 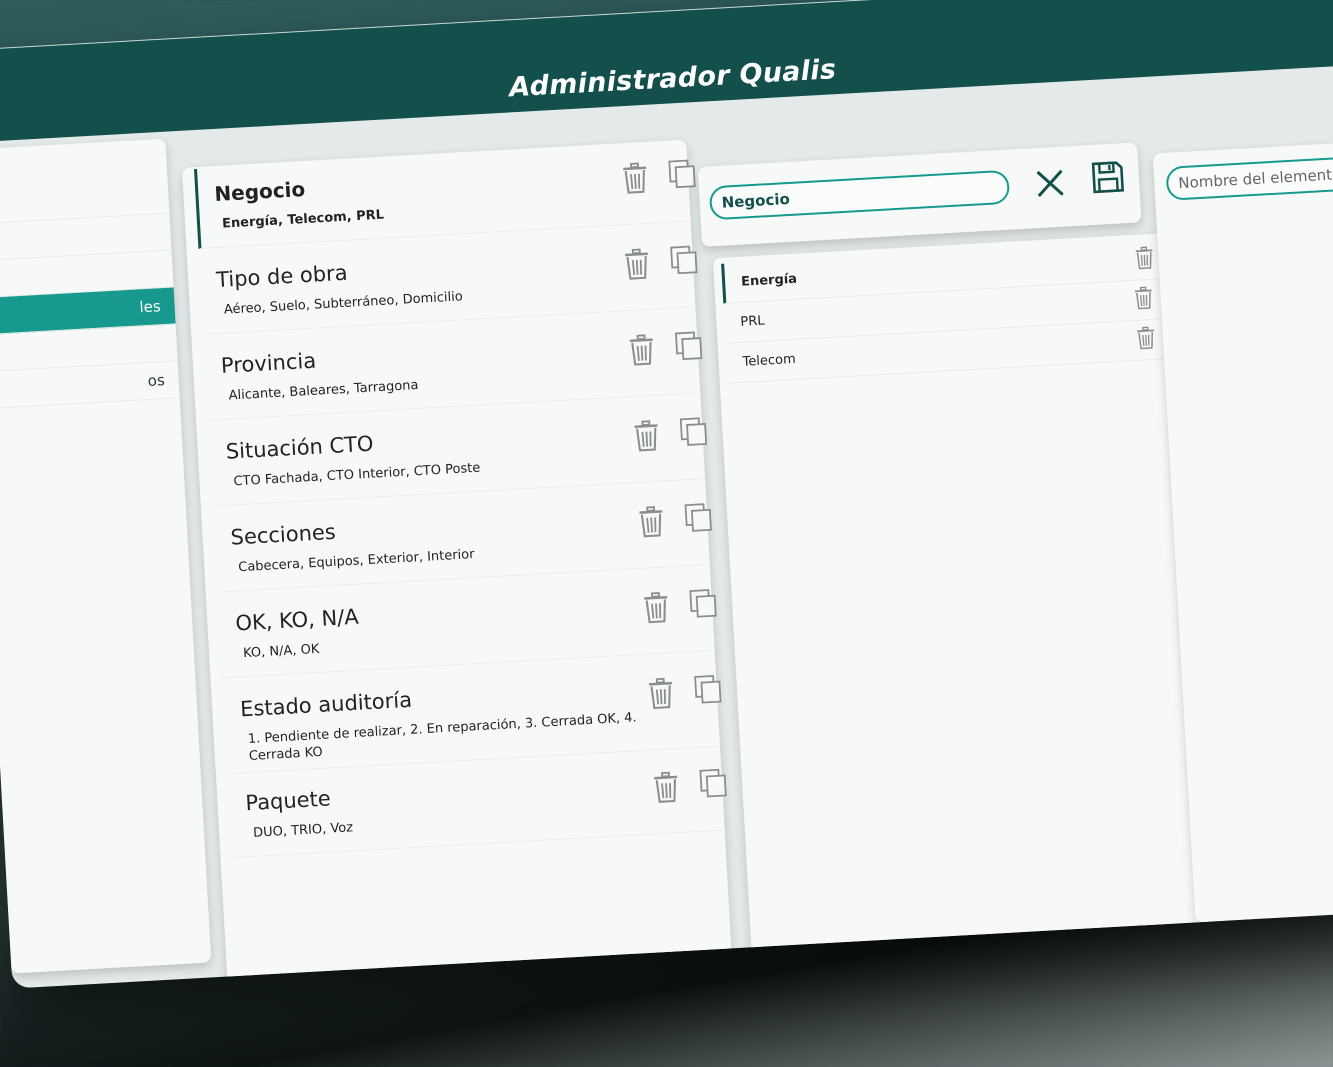 I want to click on value-label: PRL, so click(x=752, y=321).